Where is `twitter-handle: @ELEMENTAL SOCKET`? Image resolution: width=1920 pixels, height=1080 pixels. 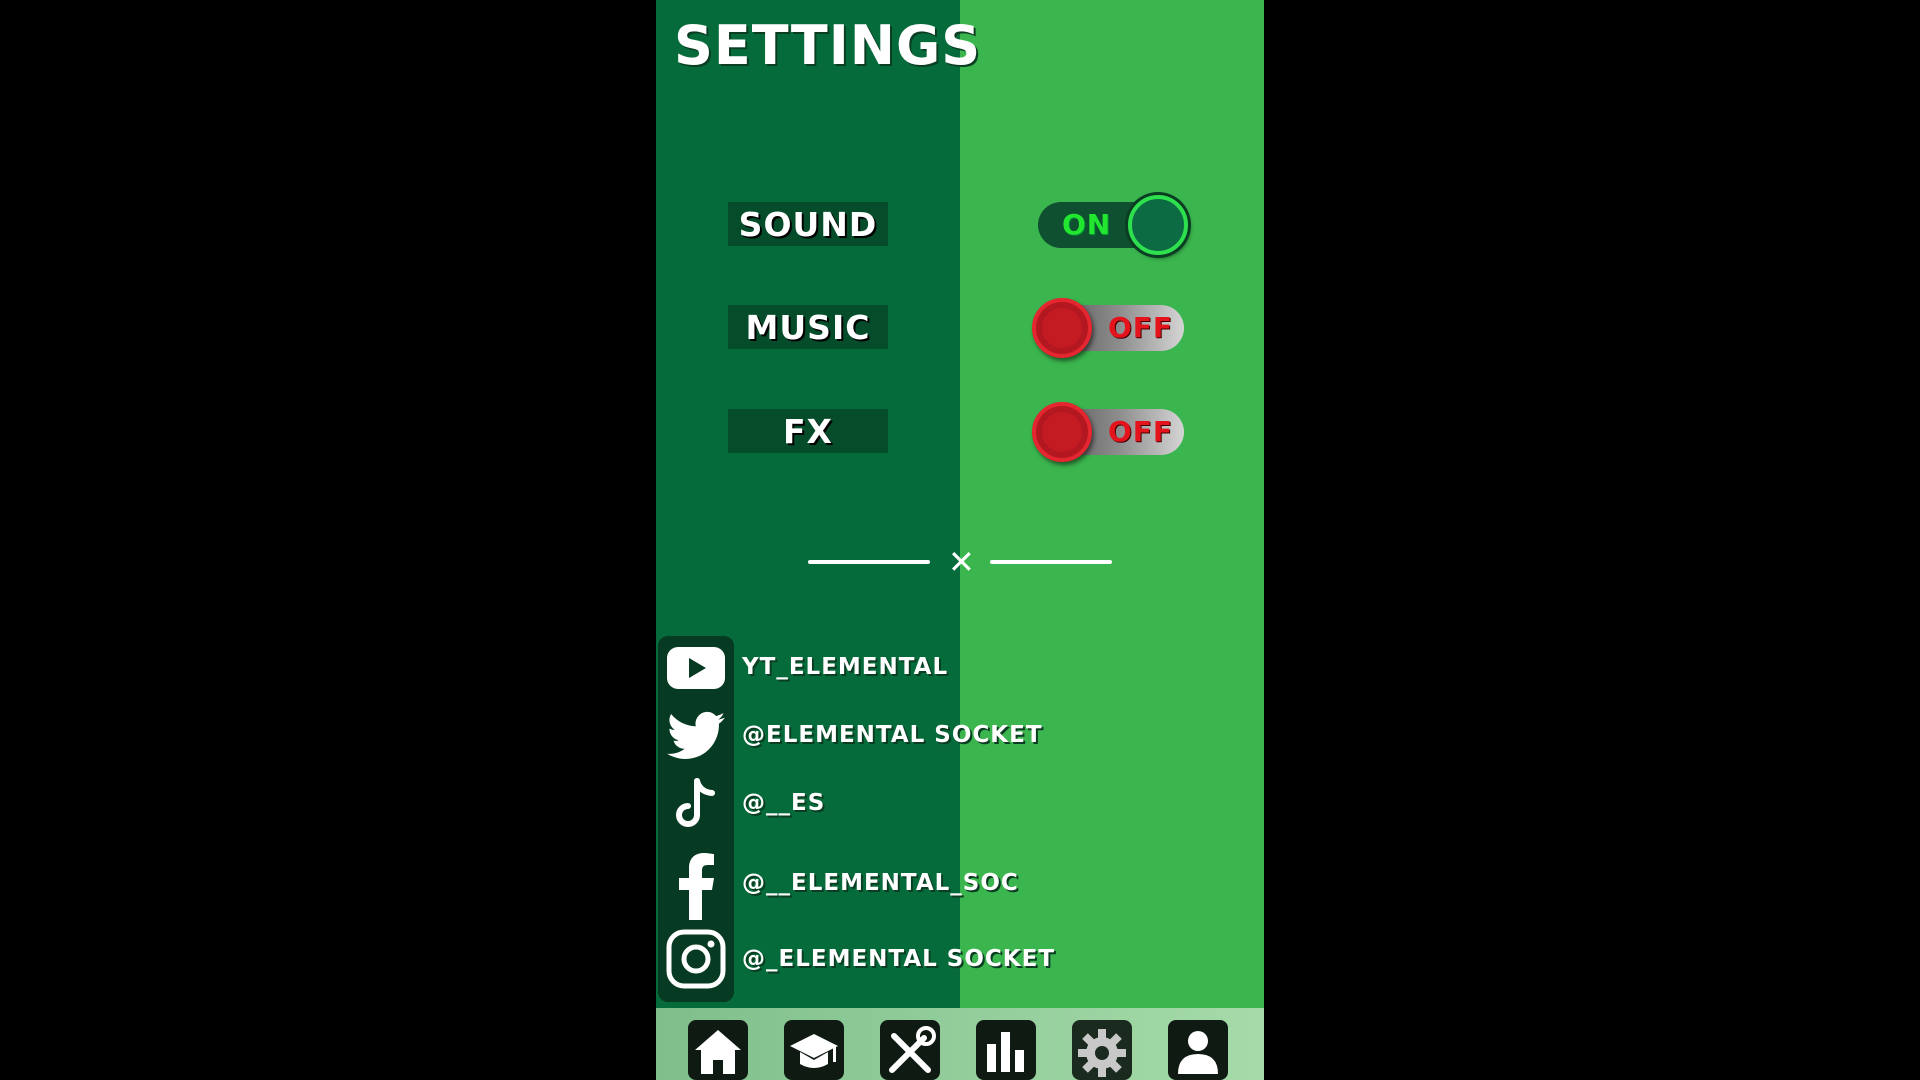
twitter-handle: @ELEMENTAL SOCKET is located at coordinates (892, 735).